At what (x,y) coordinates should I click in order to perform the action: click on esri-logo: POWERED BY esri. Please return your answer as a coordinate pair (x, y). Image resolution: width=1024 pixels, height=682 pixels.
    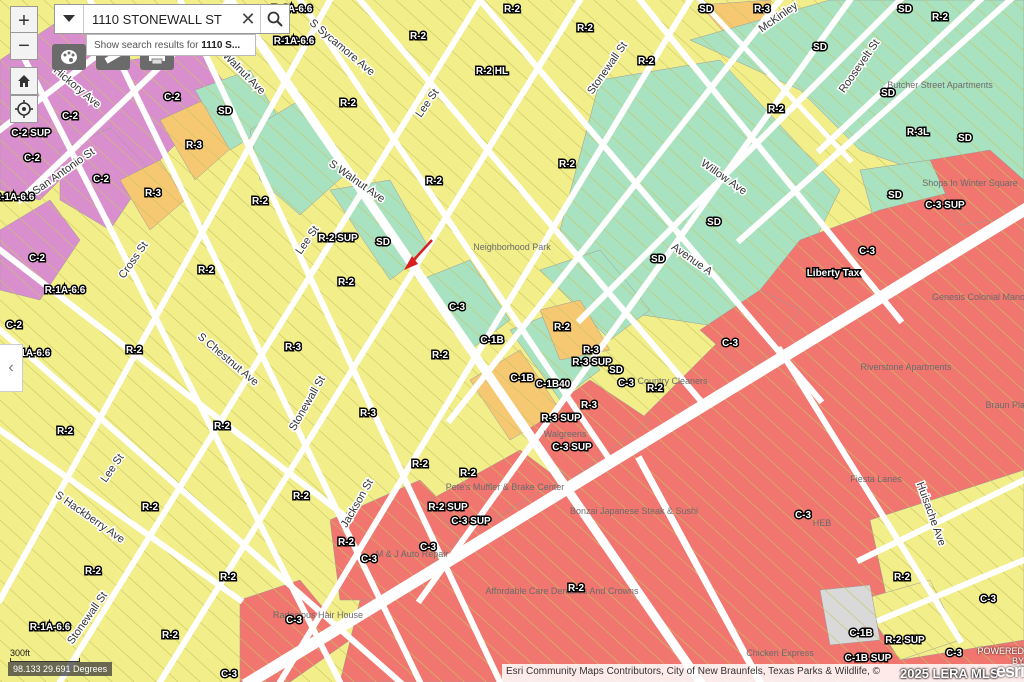
    Looking at the image, I should click on (996, 663).